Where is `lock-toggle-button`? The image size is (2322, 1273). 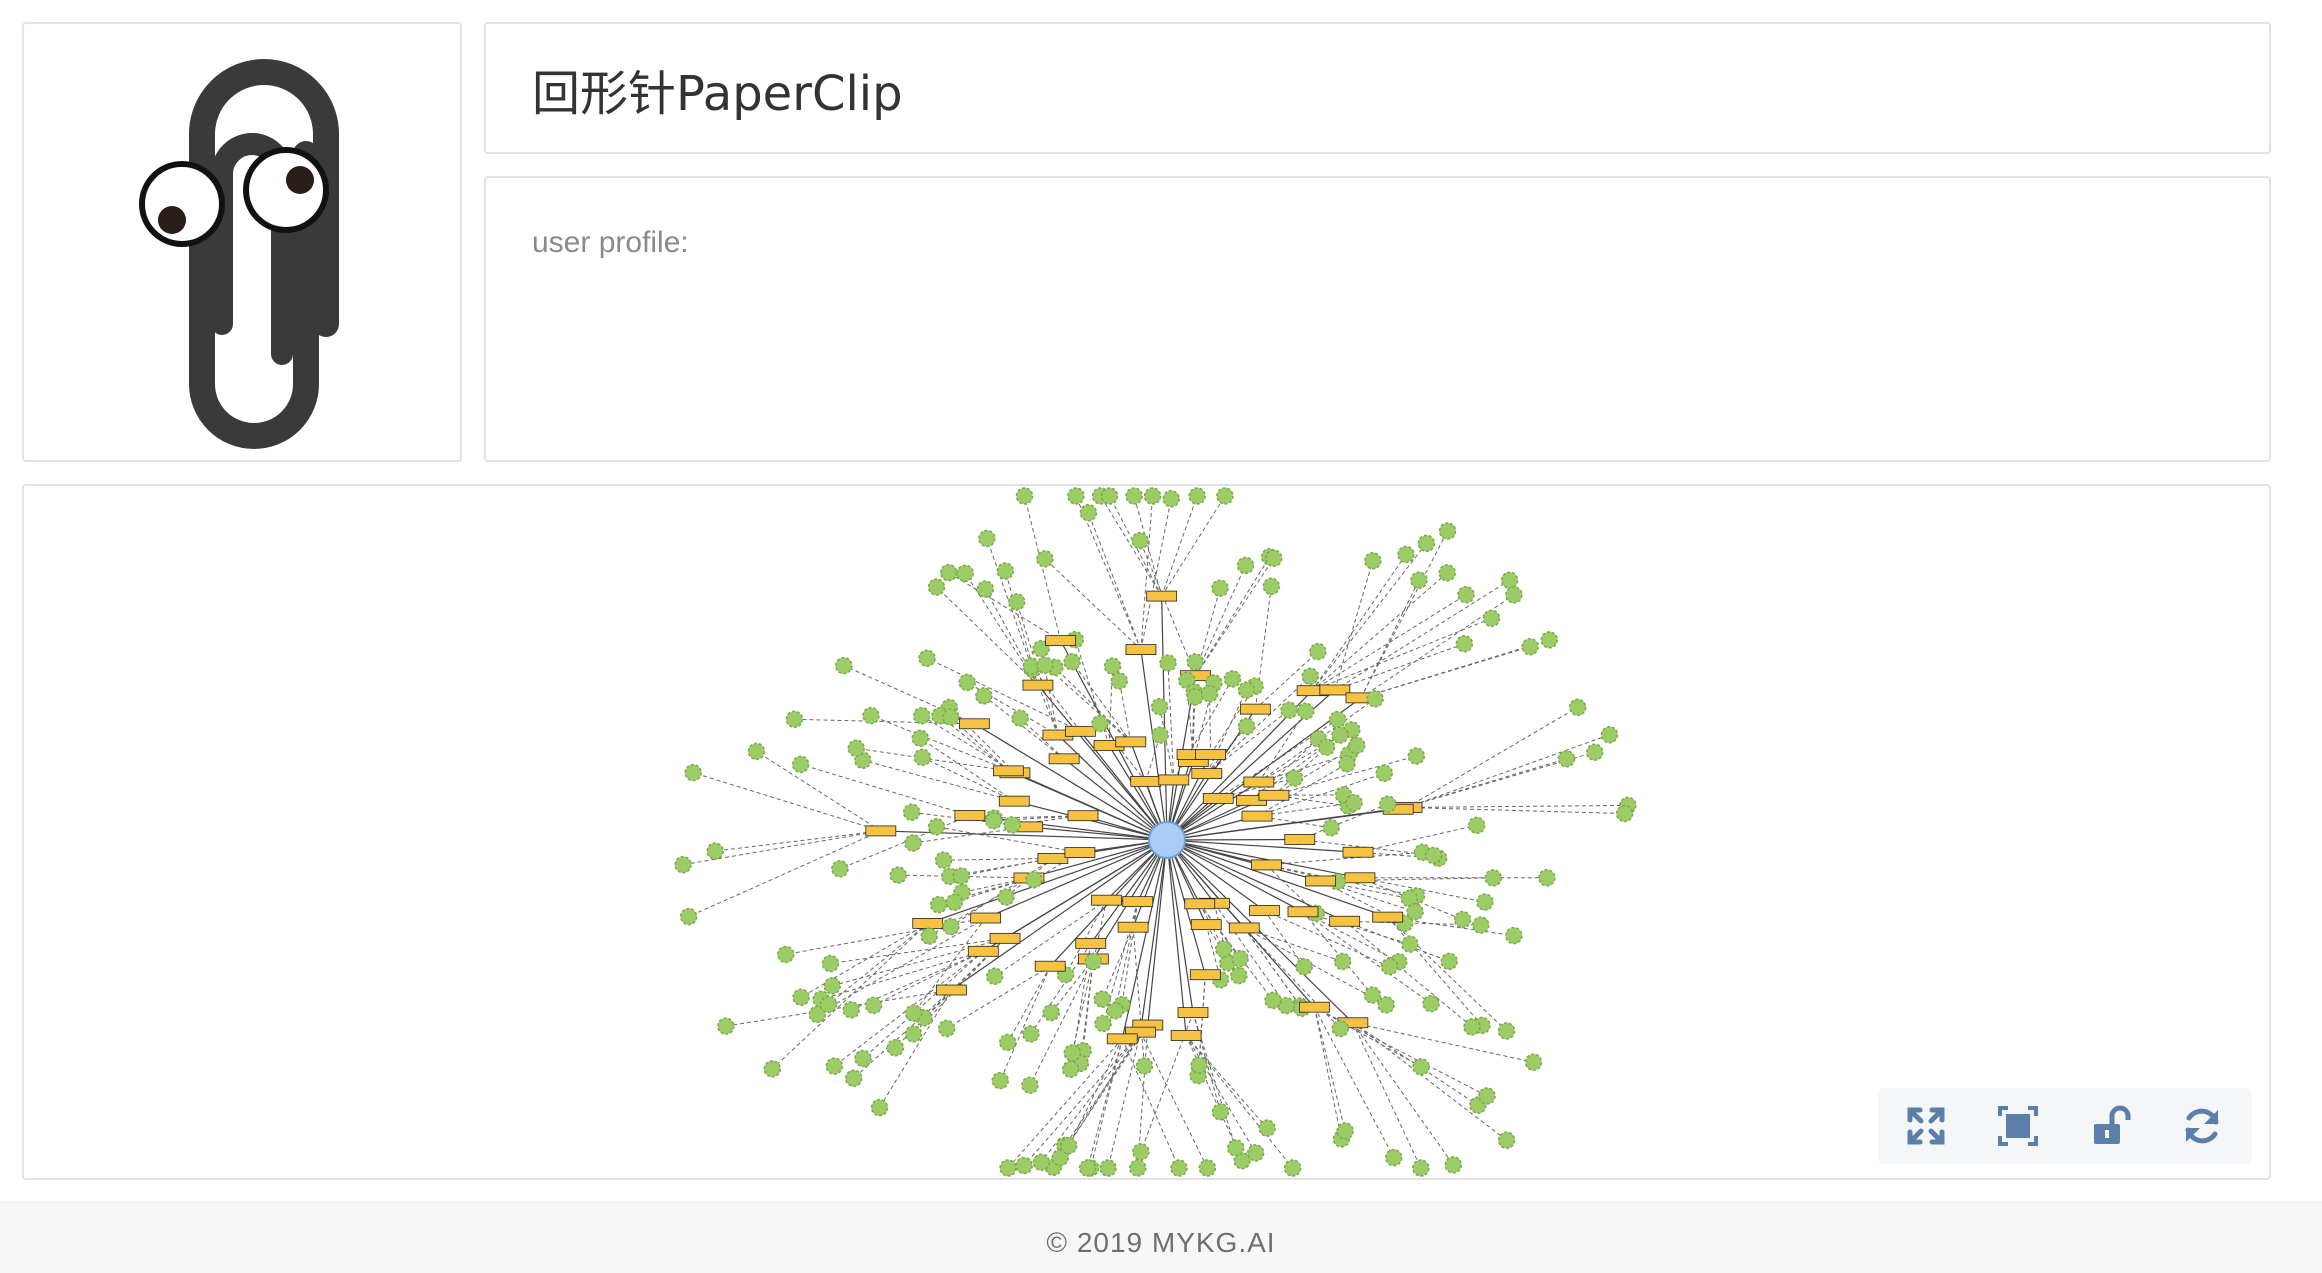 lock-toggle-button is located at coordinates (2110, 1126).